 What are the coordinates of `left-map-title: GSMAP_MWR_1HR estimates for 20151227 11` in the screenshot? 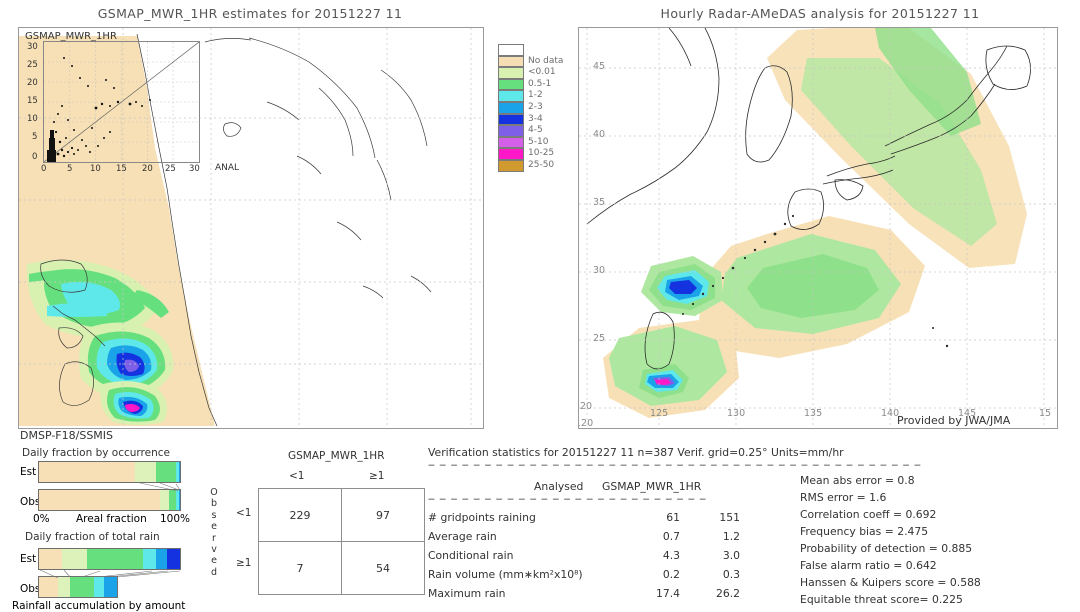 It's located at (250, 13).